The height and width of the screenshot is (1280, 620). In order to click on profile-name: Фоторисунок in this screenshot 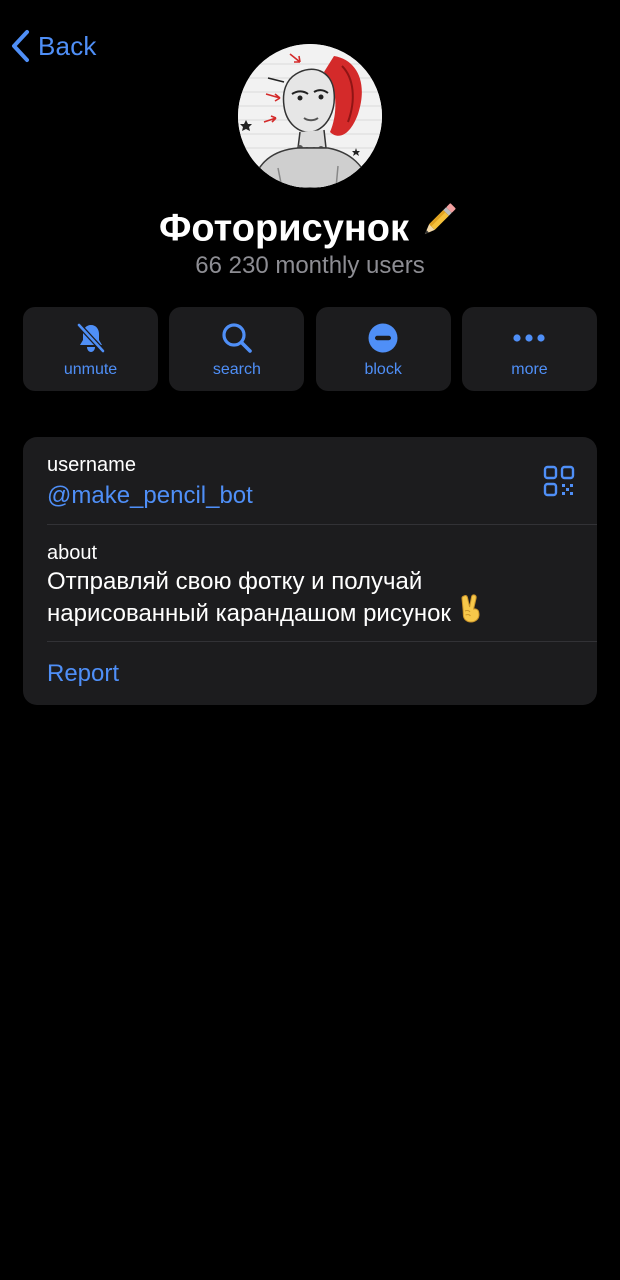, I will do `click(284, 228)`.